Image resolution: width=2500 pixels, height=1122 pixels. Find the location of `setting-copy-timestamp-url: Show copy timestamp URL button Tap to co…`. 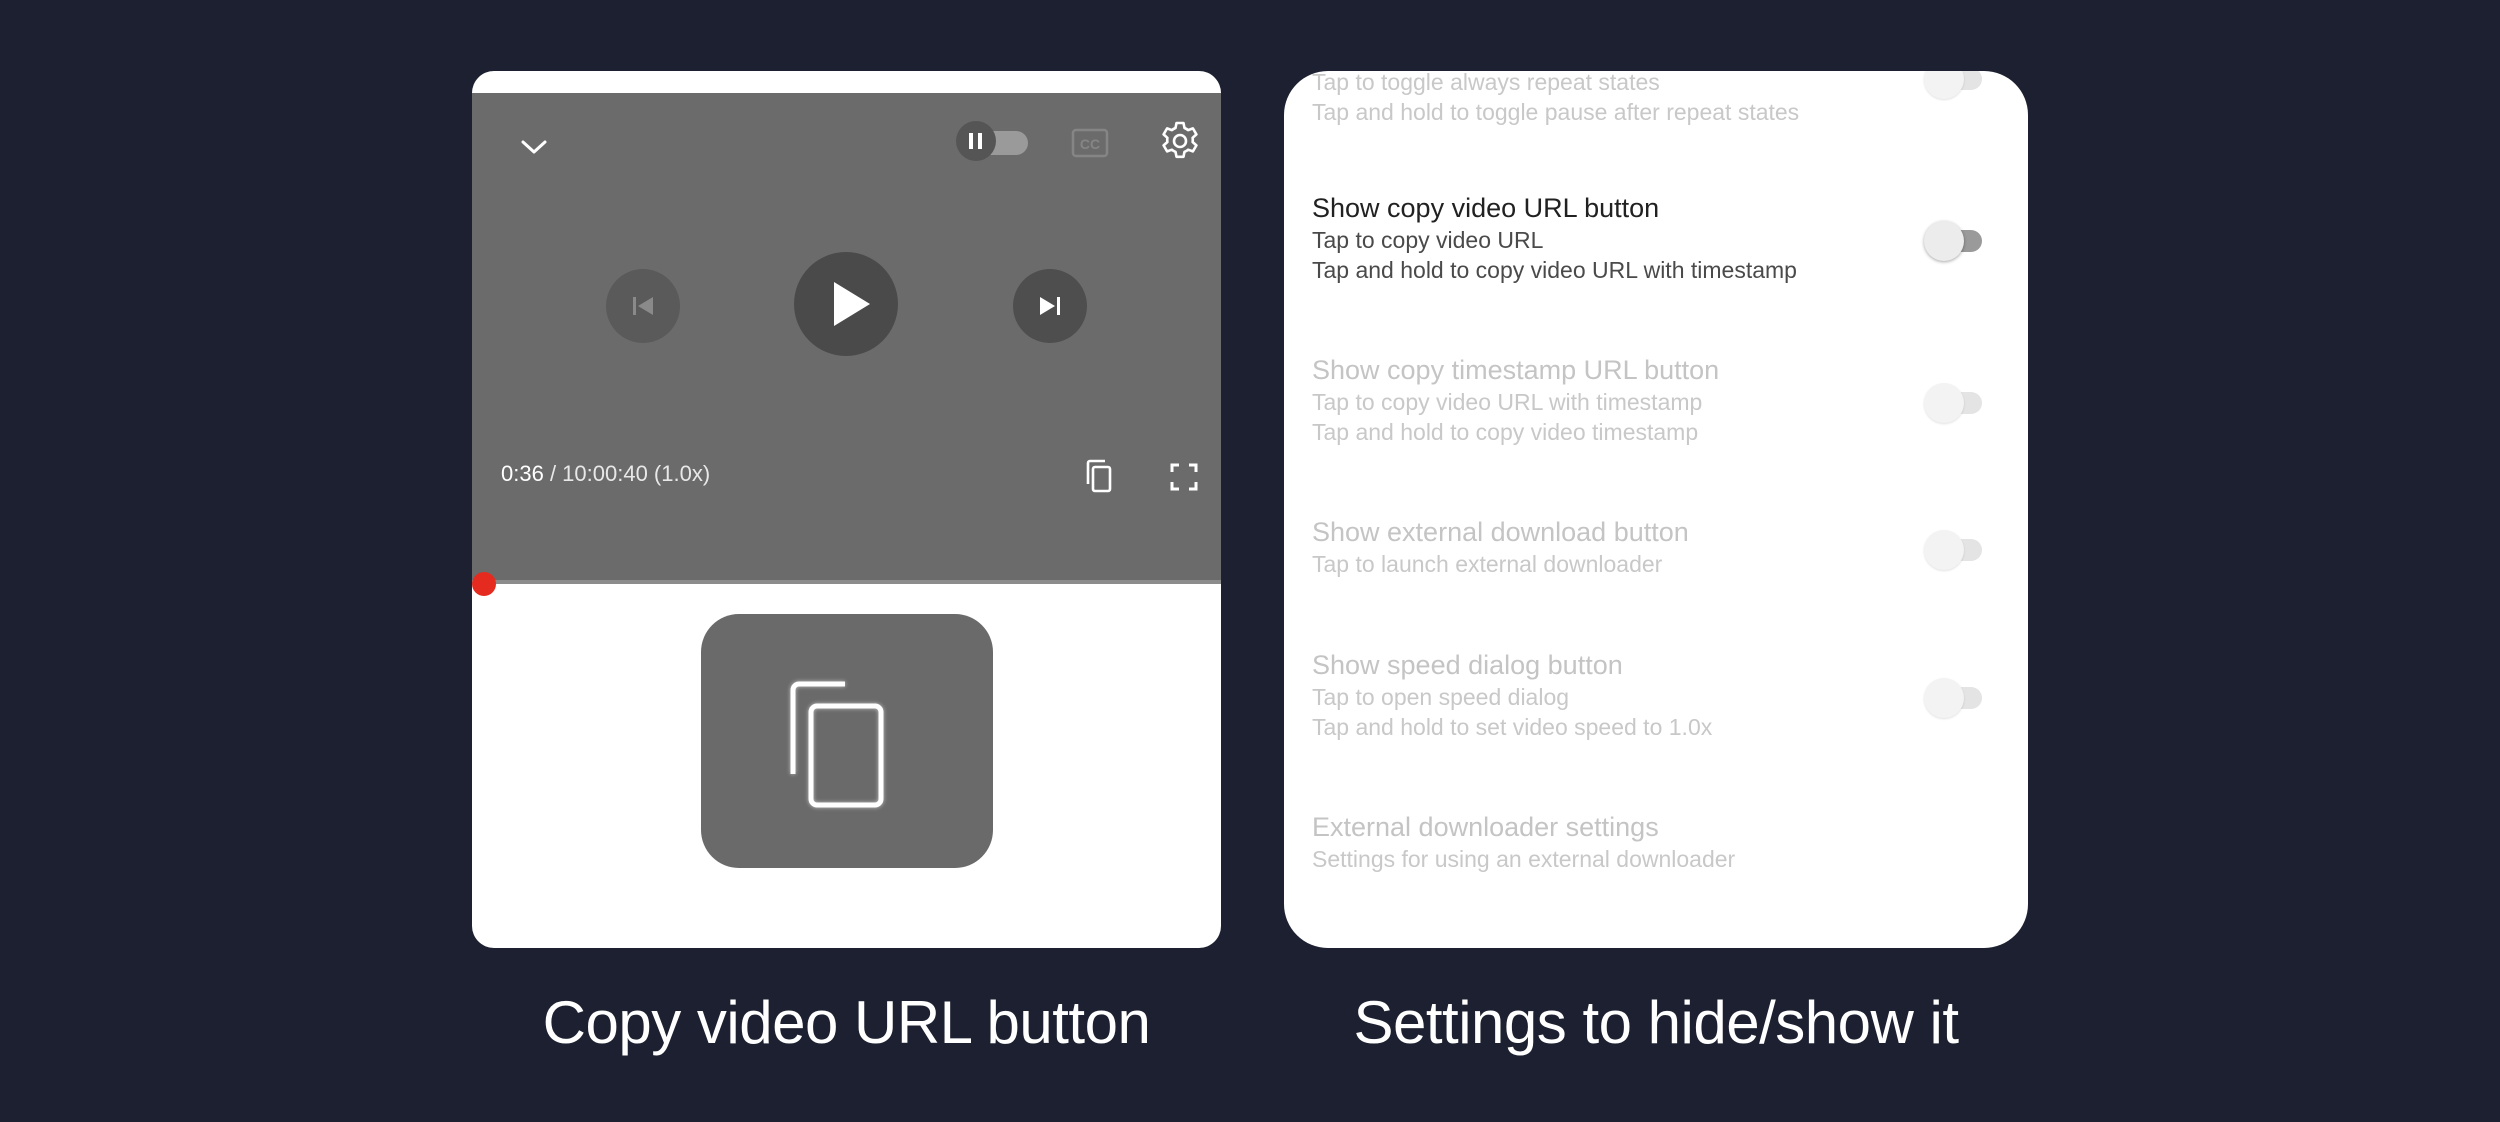

setting-copy-timestamp-url: Show copy timestamp URL button Tap to co… is located at coordinates (1622, 400).